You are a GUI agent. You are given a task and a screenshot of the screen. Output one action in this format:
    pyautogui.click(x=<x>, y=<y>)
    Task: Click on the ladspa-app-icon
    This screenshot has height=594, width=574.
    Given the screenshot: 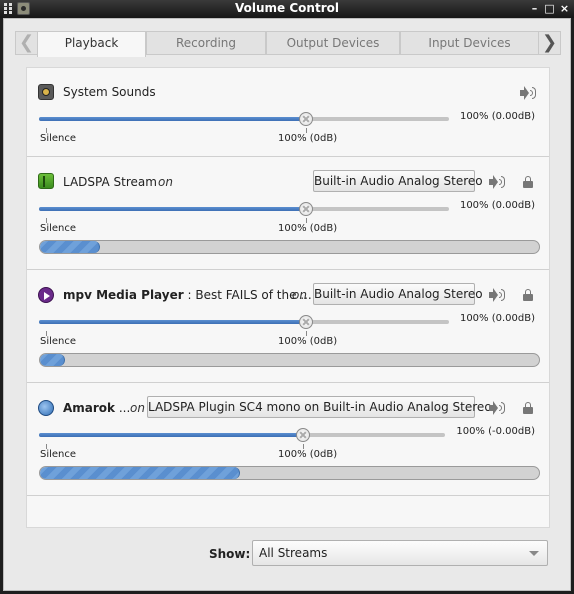 What is the action you would take?
    pyautogui.click(x=46, y=181)
    